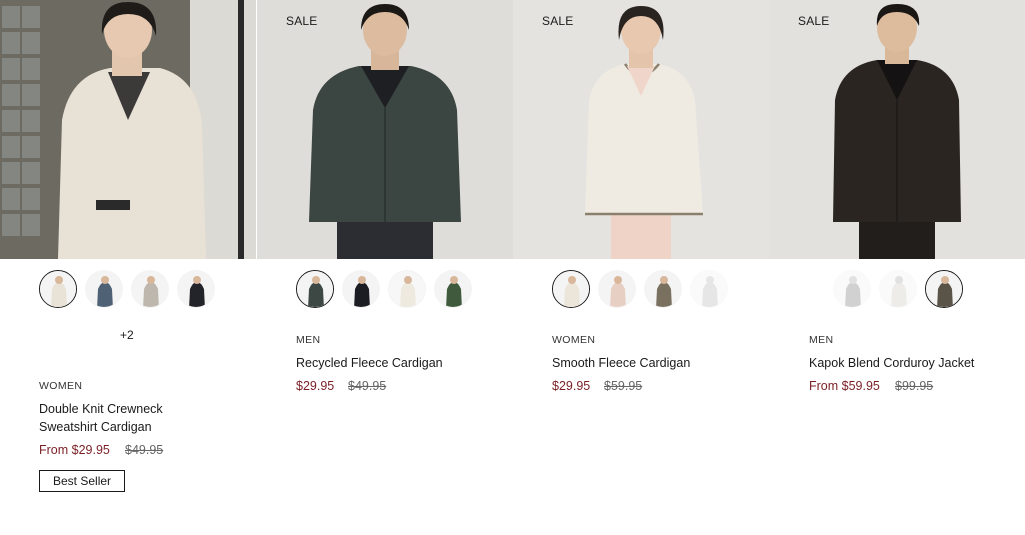  I want to click on product-name: Kapok Blend Corduroy Jacket, so click(909, 363).